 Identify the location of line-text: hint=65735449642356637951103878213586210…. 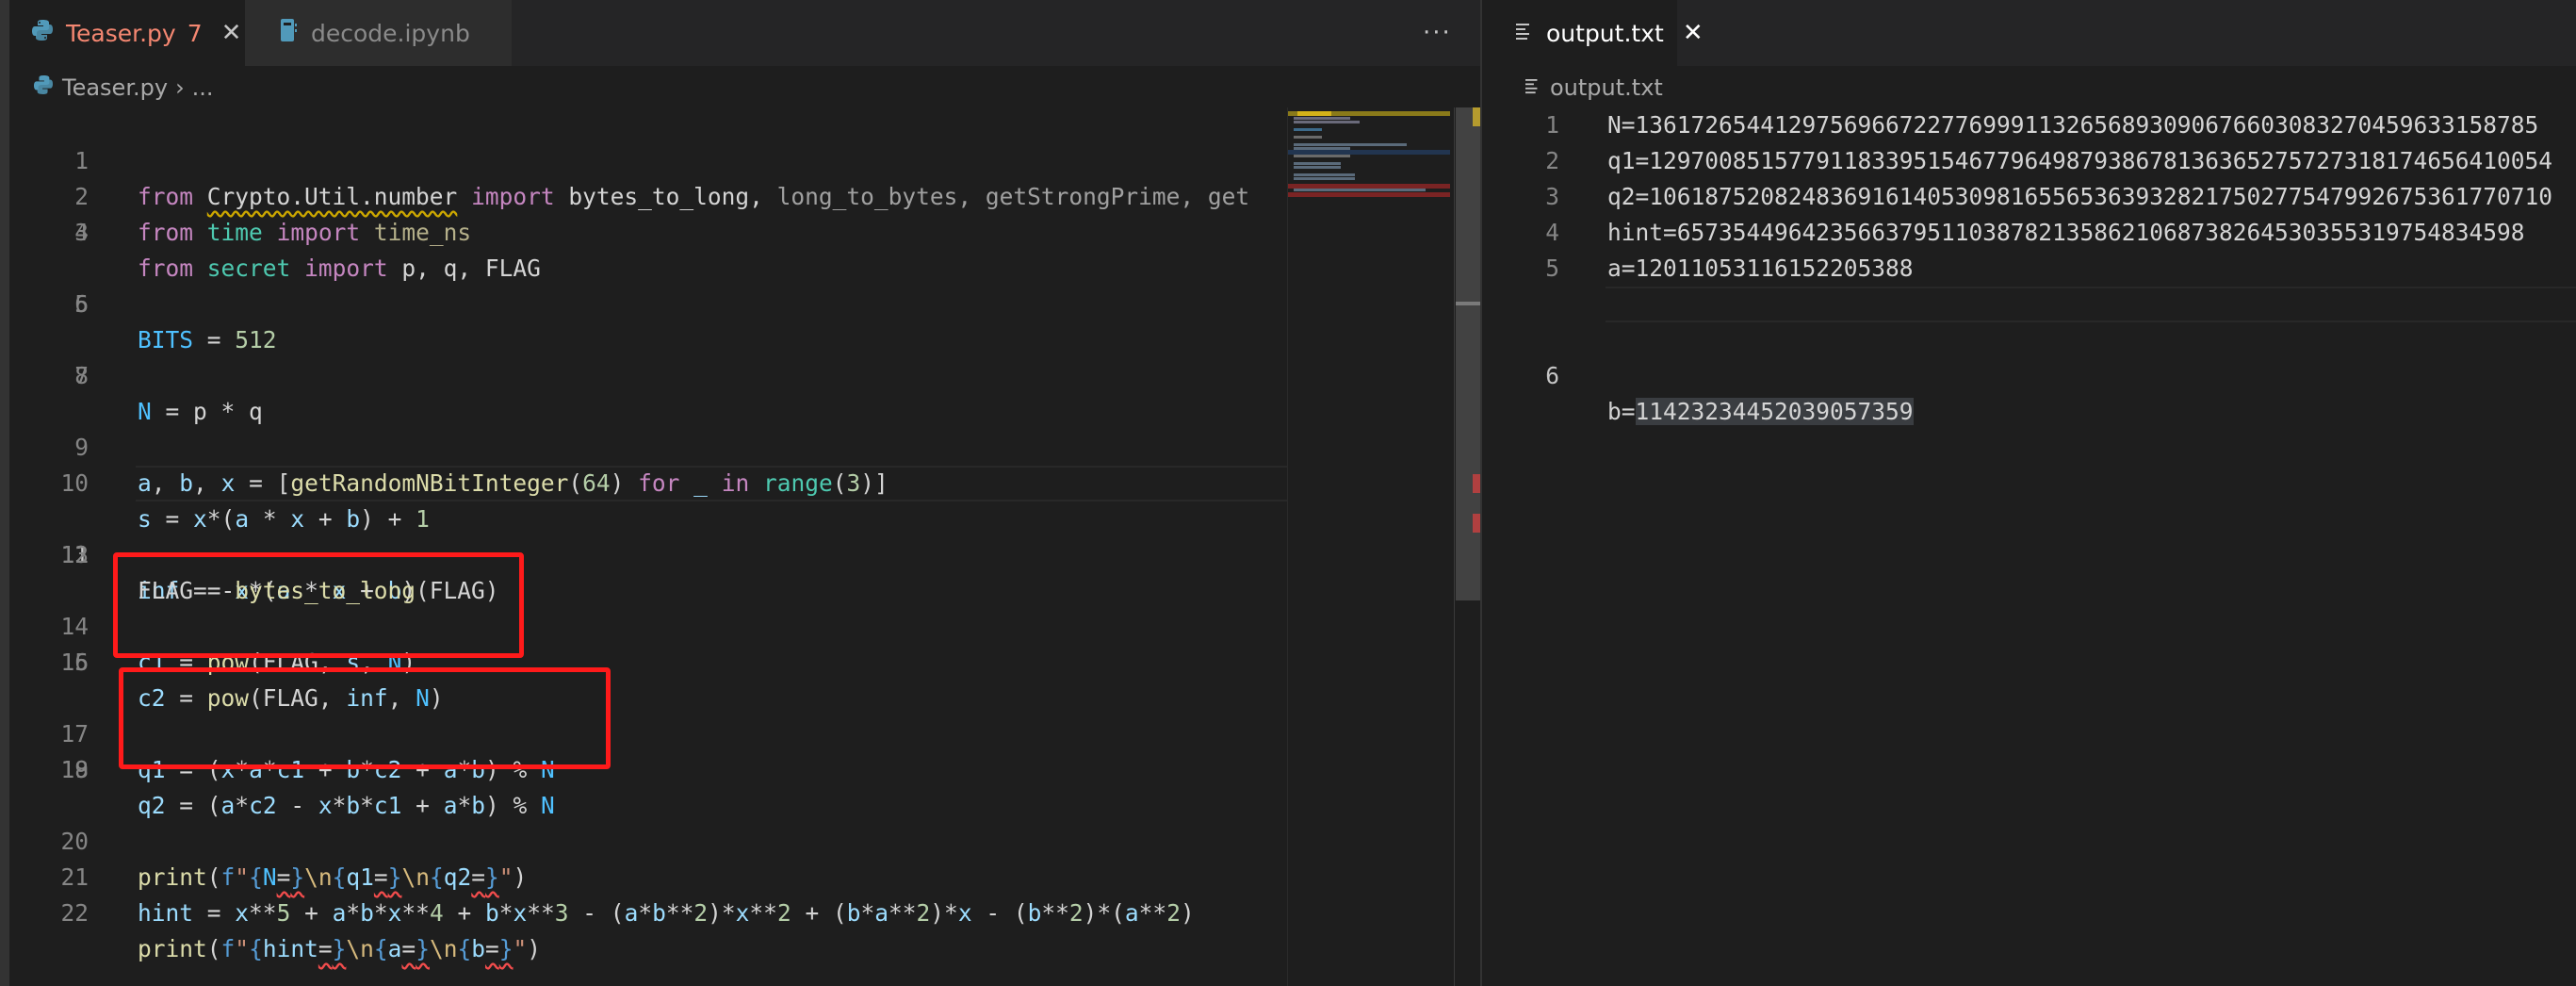
(2066, 232).